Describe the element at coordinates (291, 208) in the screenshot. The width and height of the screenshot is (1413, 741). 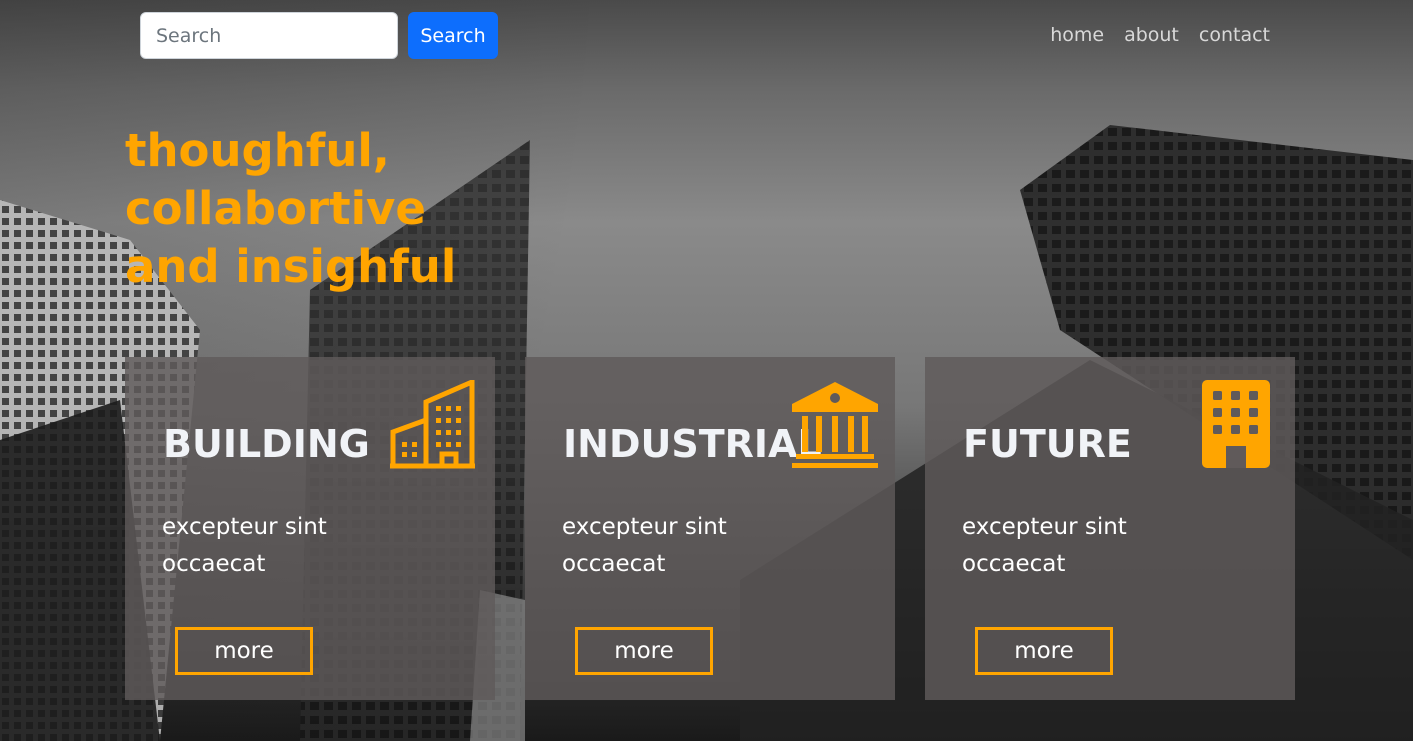
I see `hero-title: thoughful, collabortive and insighful` at that location.